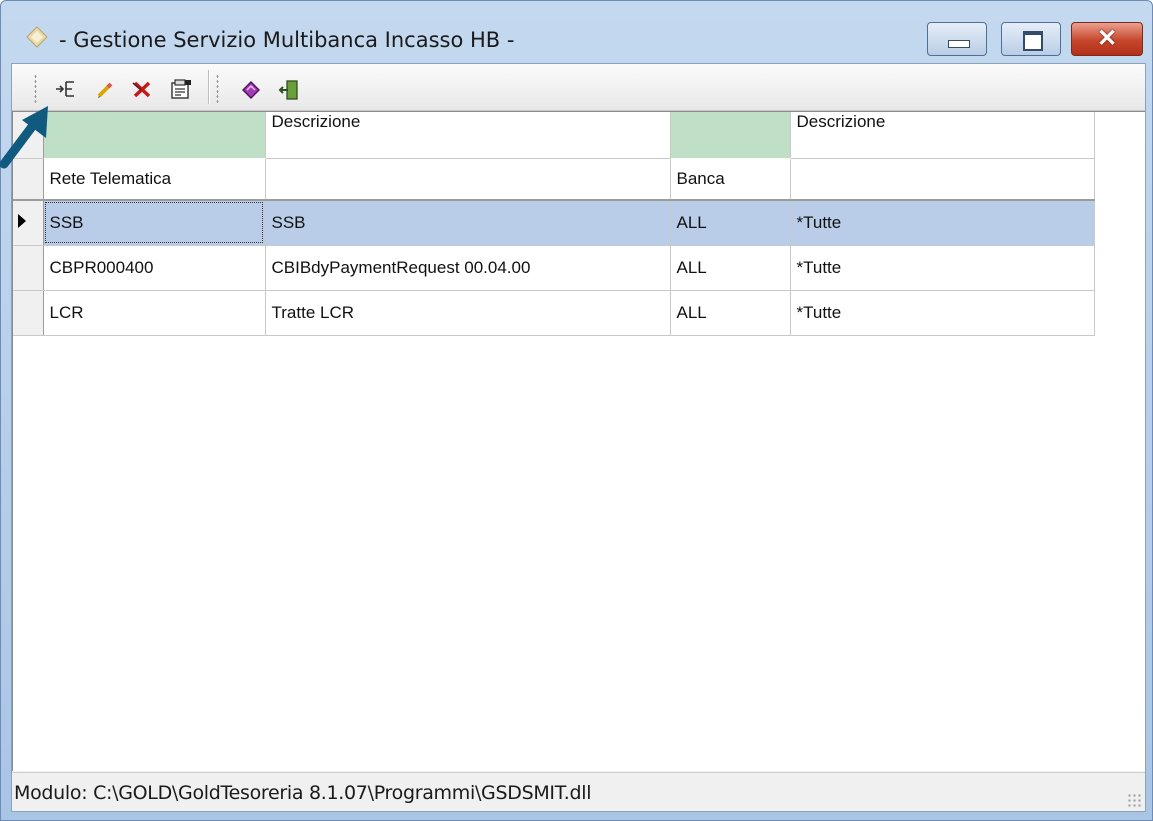  Describe the element at coordinates (468, 268) in the screenshot. I see `cell-descrizione: CBIBdyPaymentRequest 00.04.00` at that location.